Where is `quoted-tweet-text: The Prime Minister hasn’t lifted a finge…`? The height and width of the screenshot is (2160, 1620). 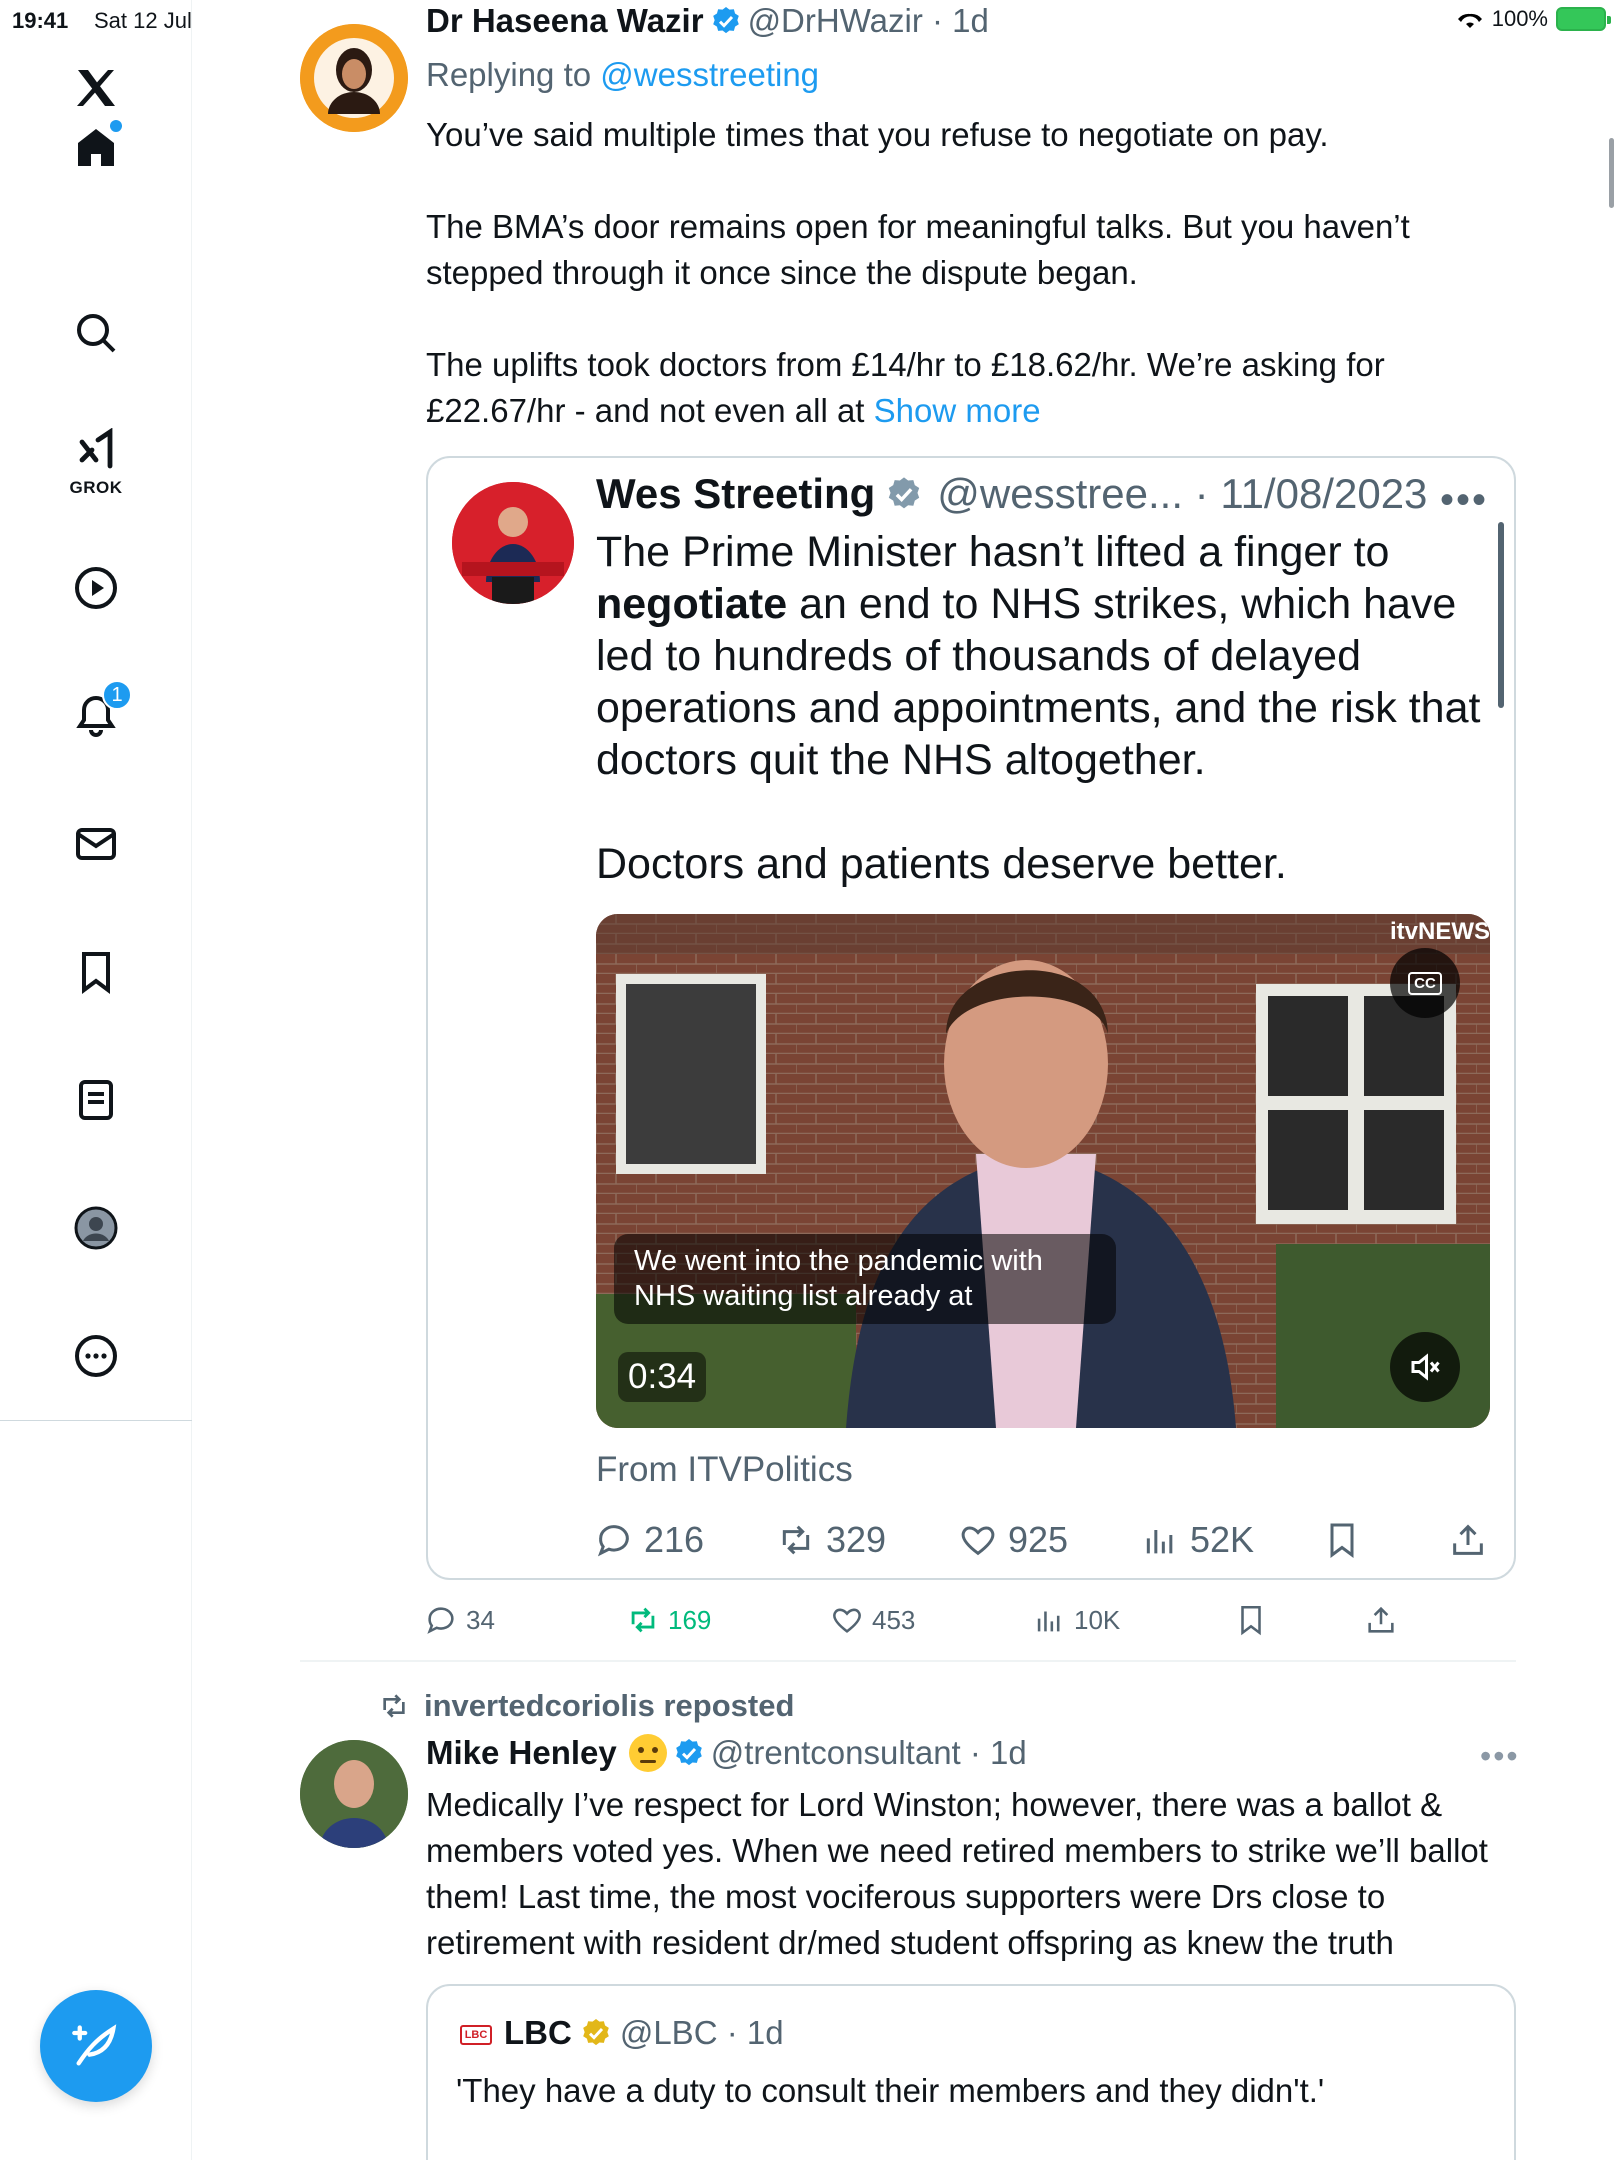 quoted-tweet-text: The Prime Minister hasn’t lifted a finge… is located at coordinates (1046, 708).